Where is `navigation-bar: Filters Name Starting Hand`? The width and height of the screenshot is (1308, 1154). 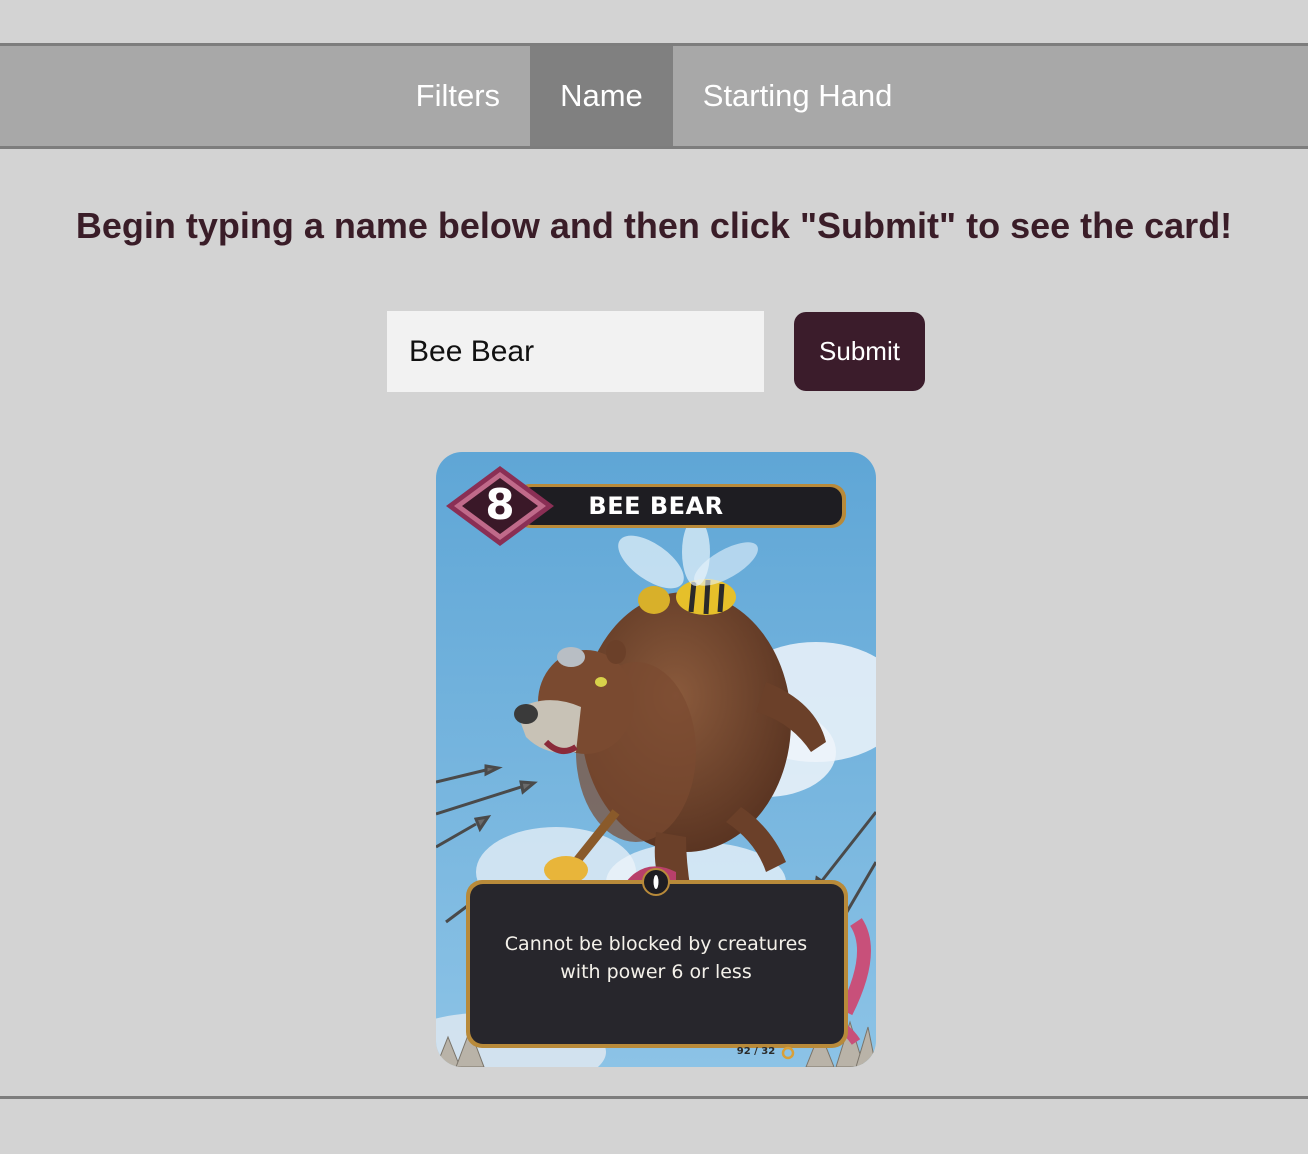 navigation-bar: Filters Name Starting Hand is located at coordinates (654, 96).